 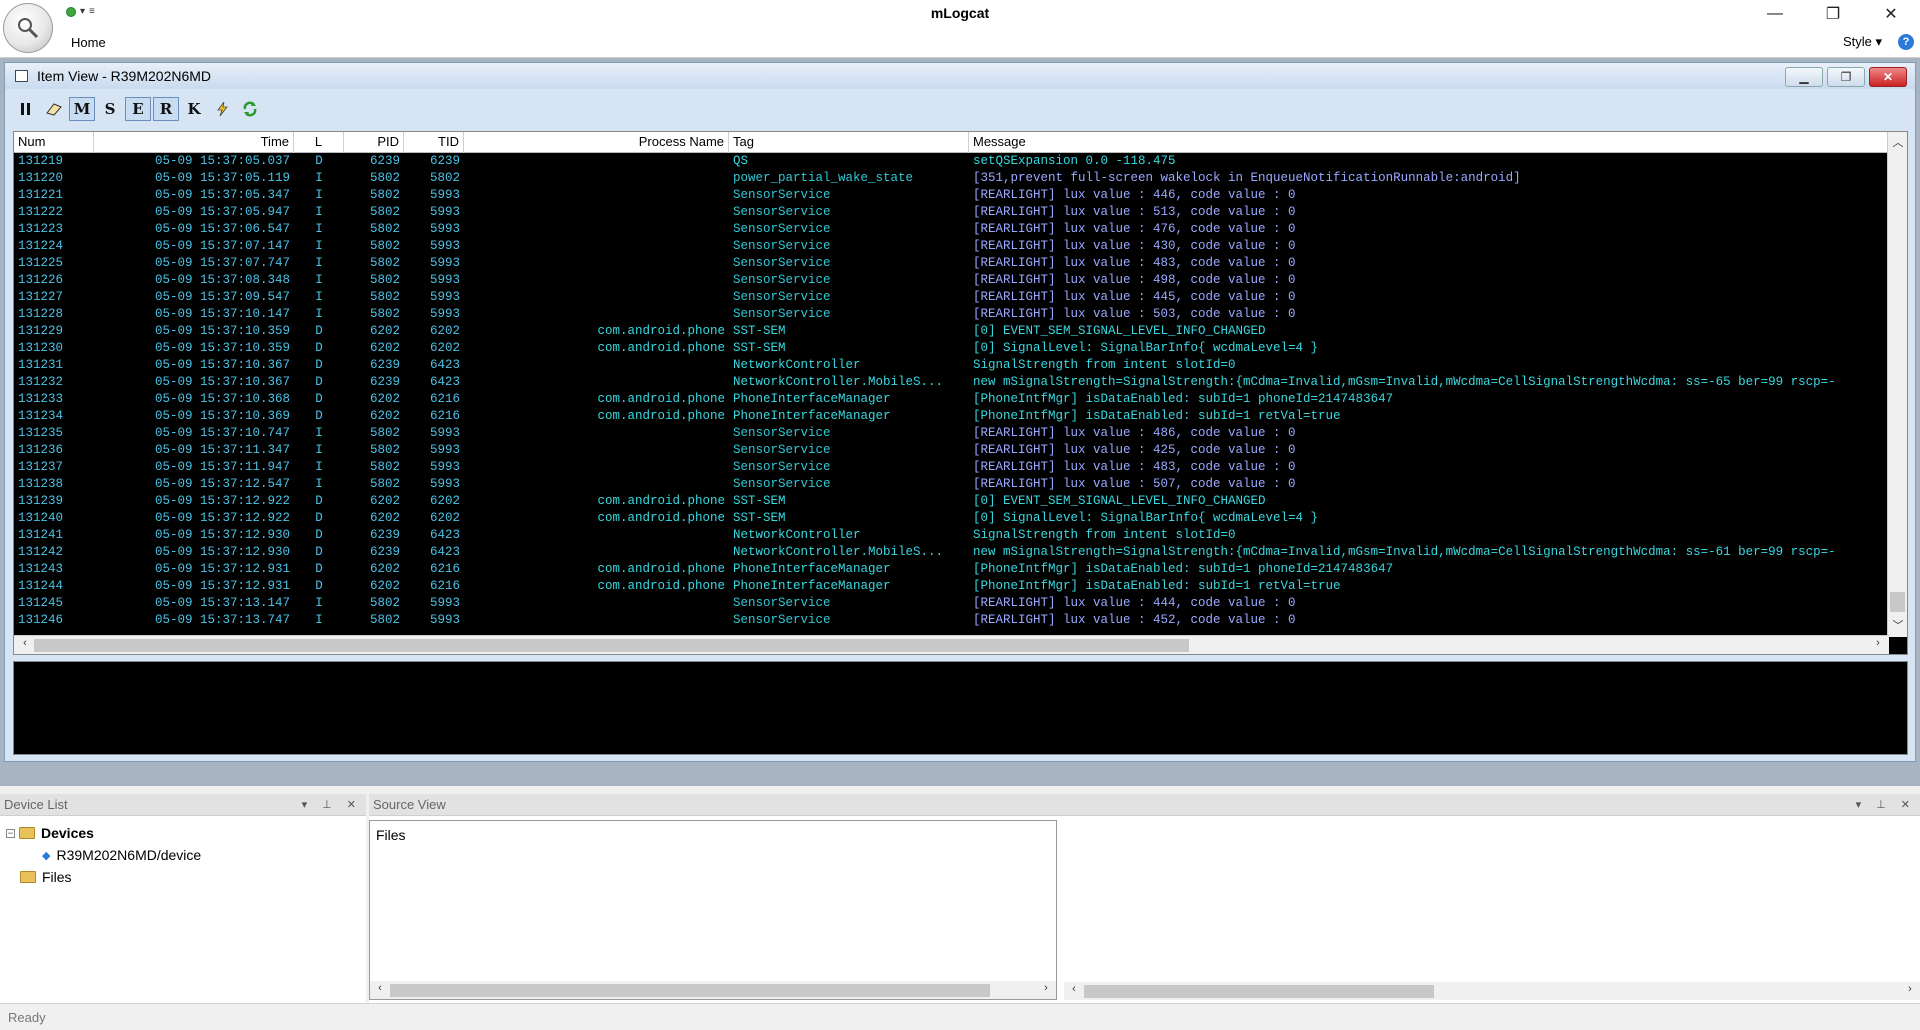 What do you see at coordinates (1906, 42) in the screenshot?
I see `help-icon: ?` at bounding box center [1906, 42].